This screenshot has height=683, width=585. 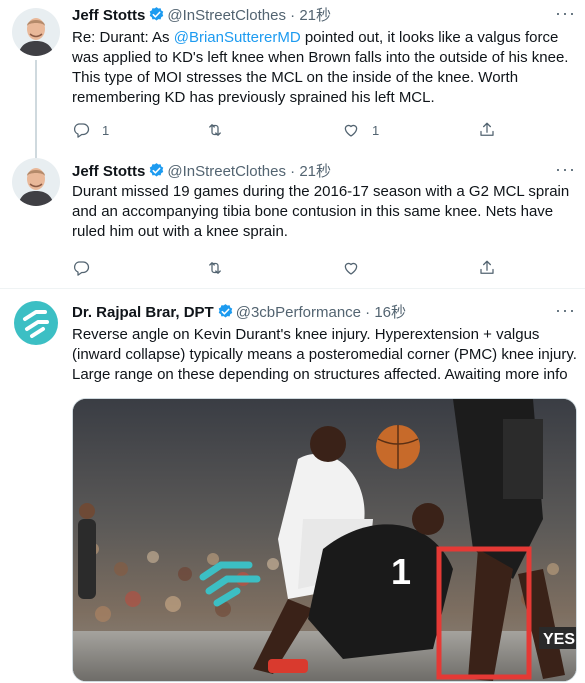 I want to click on reply-button, so click(x=87, y=268).